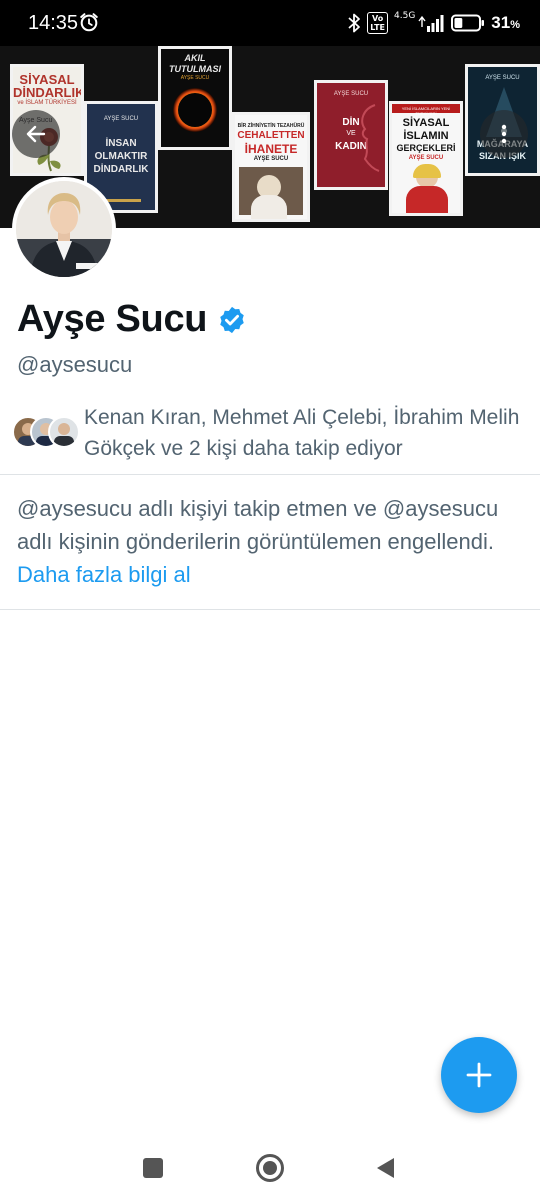 This screenshot has height=1200, width=540. What do you see at coordinates (153, 1168) in the screenshot?
I see `recent-apps-button` at bounding box center [153, 1168].